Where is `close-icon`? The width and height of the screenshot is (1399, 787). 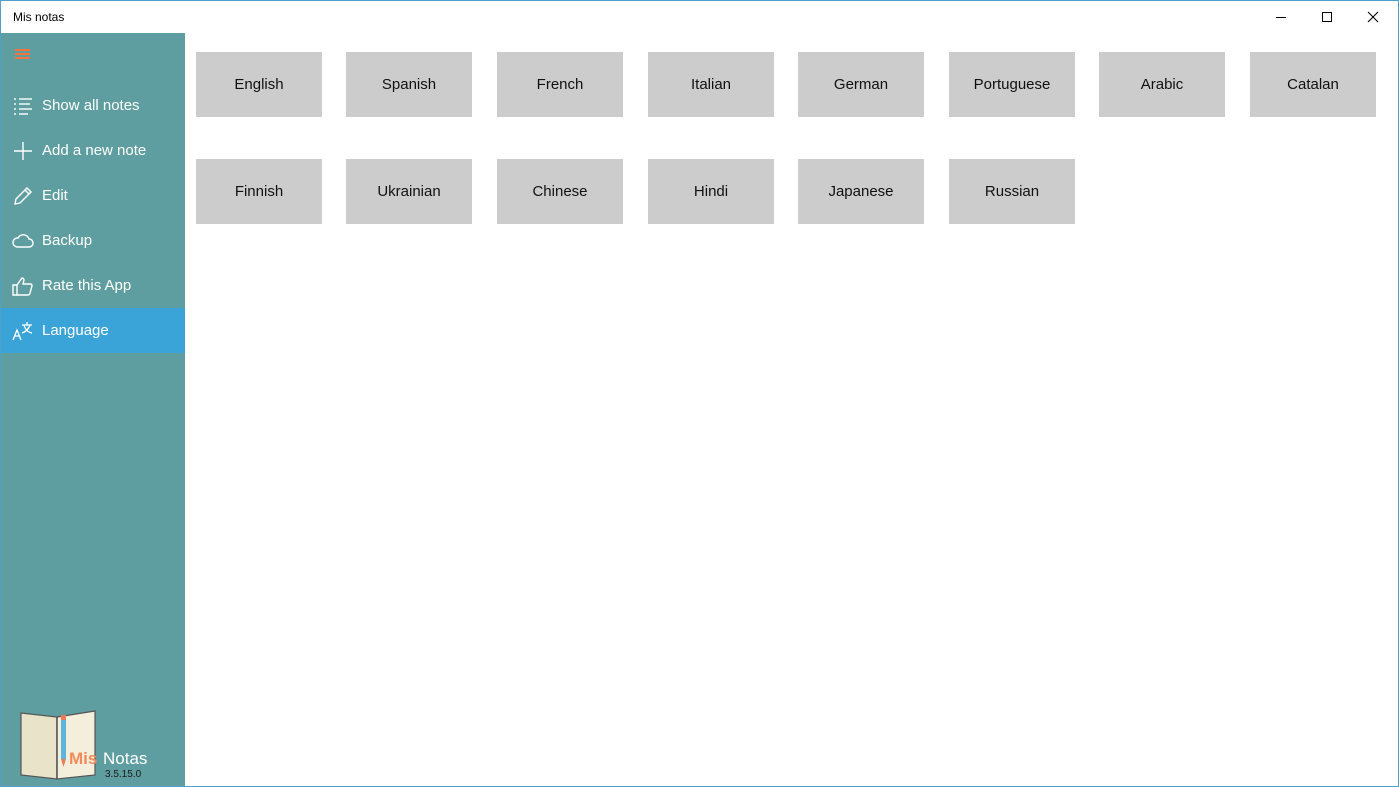
close-icon is located at coordinates (1373, 17).